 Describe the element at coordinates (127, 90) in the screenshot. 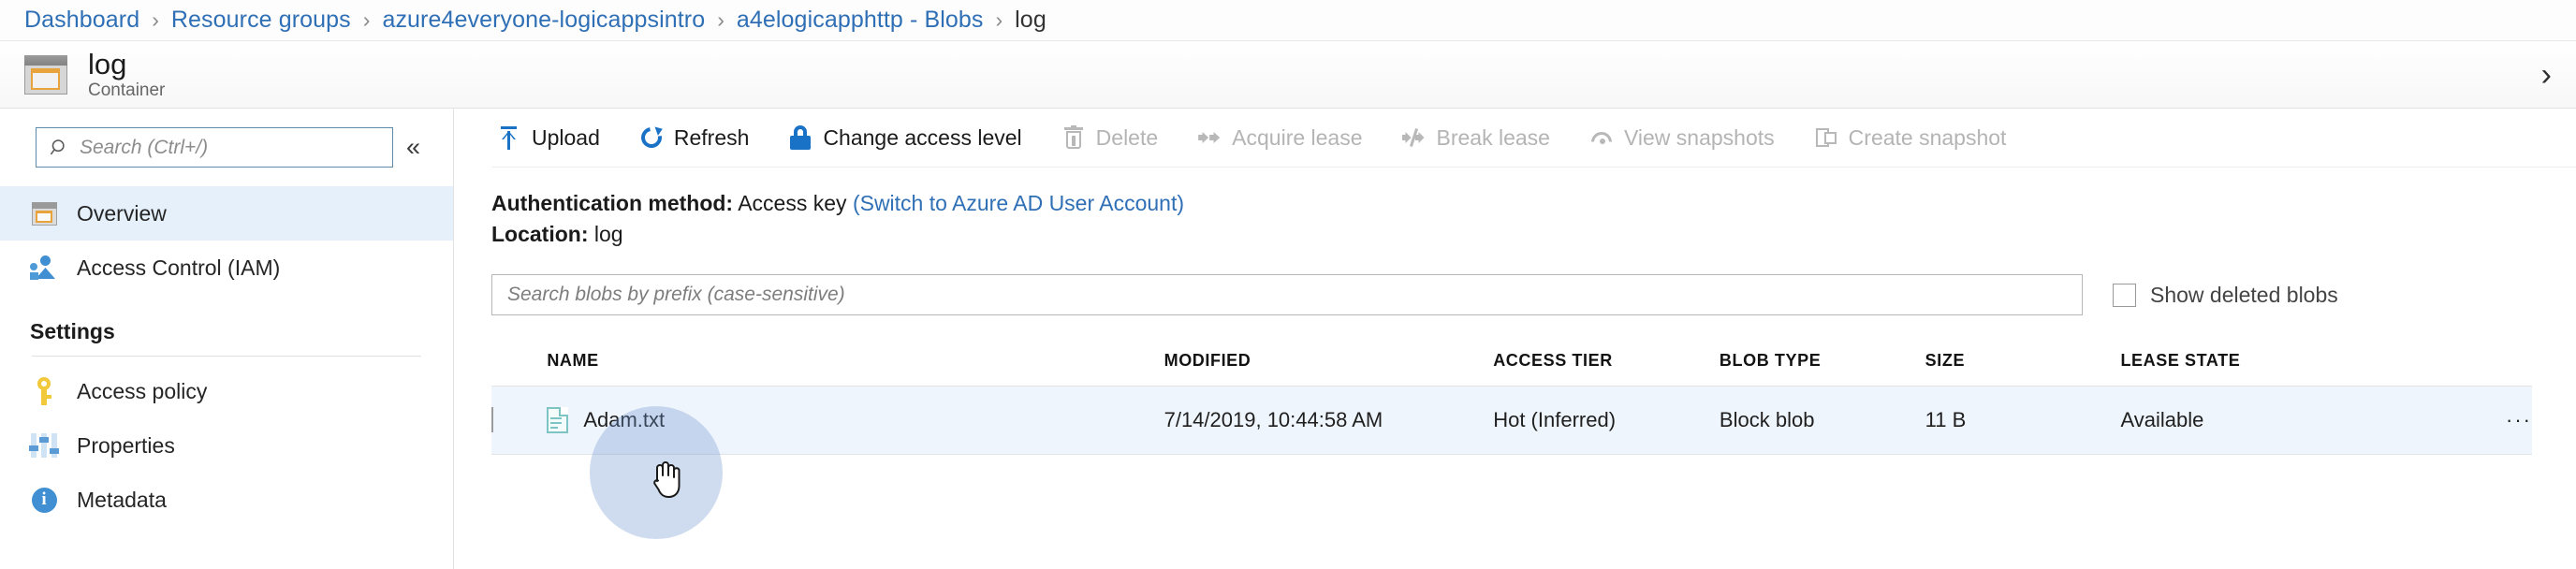

I see `page-subtitle: Container` at that location.